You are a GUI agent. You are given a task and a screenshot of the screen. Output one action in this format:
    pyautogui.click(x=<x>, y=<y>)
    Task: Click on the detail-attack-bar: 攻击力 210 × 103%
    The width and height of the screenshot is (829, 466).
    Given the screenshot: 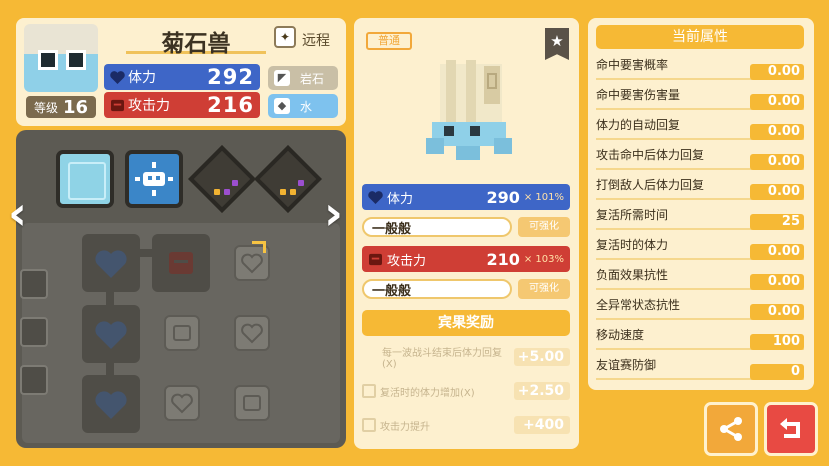 What is the action you would take?
    pyautogui.click(x=466, y=259)
    